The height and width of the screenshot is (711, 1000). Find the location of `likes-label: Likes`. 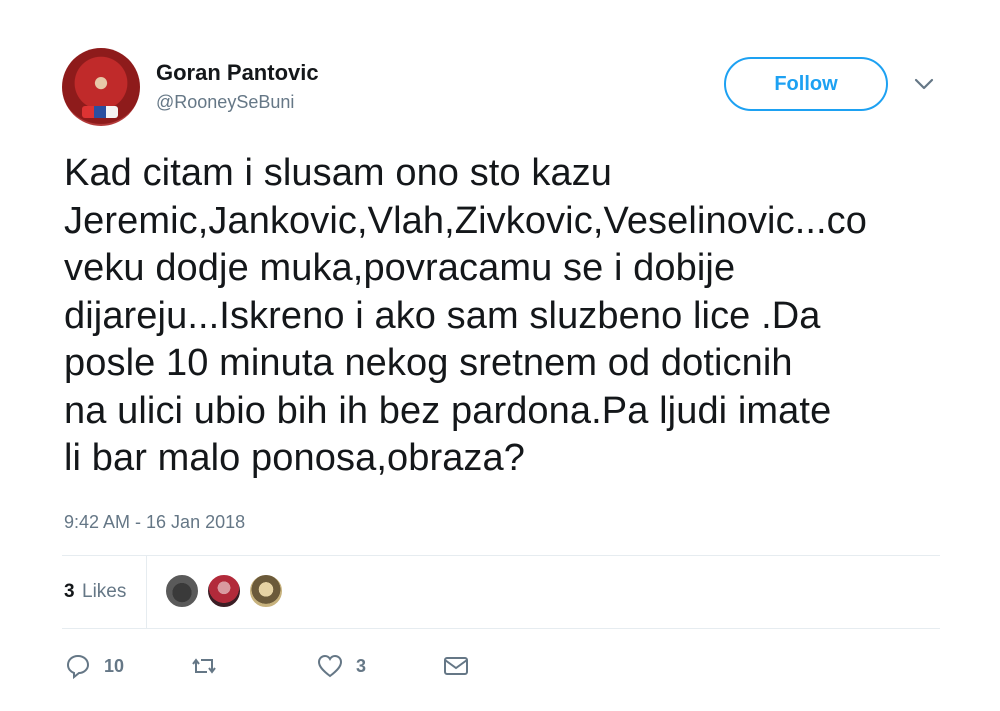

likes-label: Likes is located at coordinates (104, 592).